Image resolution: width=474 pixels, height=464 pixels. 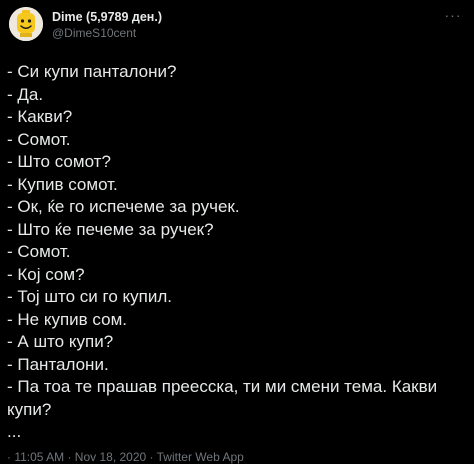 I want to click on tweet-text-line: - Кој сом?, so click(x=46, y=274).